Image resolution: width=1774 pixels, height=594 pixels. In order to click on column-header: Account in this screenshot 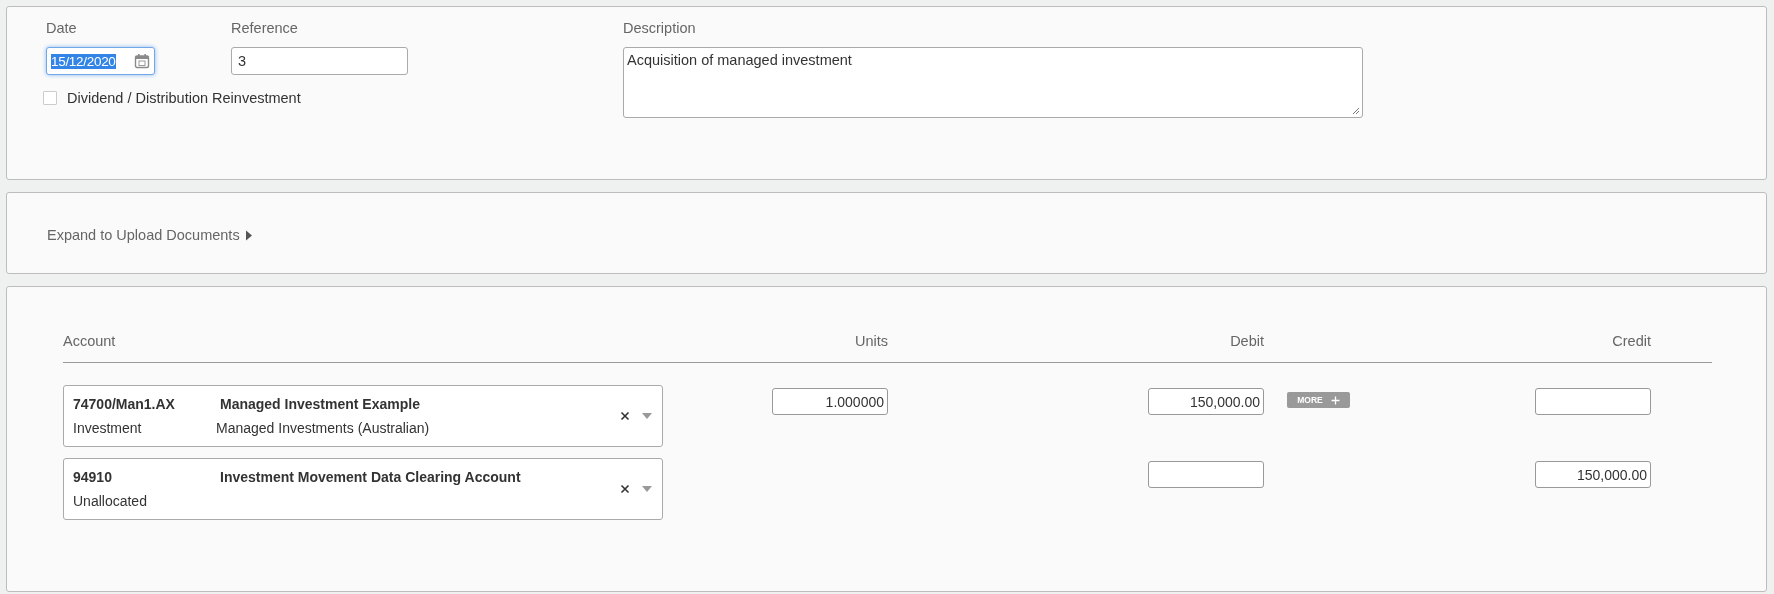, I will do `click(90, 341)`.